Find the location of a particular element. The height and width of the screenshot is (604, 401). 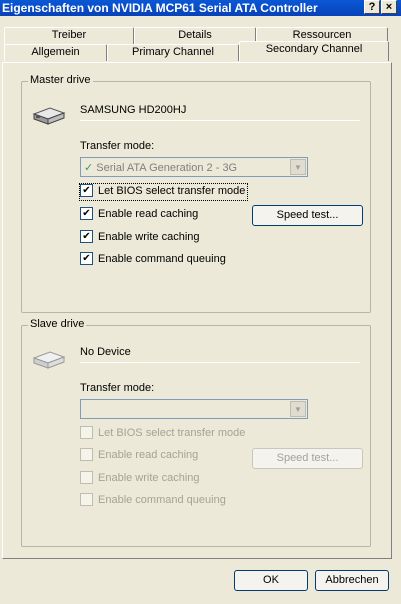

slave-cb-read-caching: Enable read caching is located at coordinates (139, 456).